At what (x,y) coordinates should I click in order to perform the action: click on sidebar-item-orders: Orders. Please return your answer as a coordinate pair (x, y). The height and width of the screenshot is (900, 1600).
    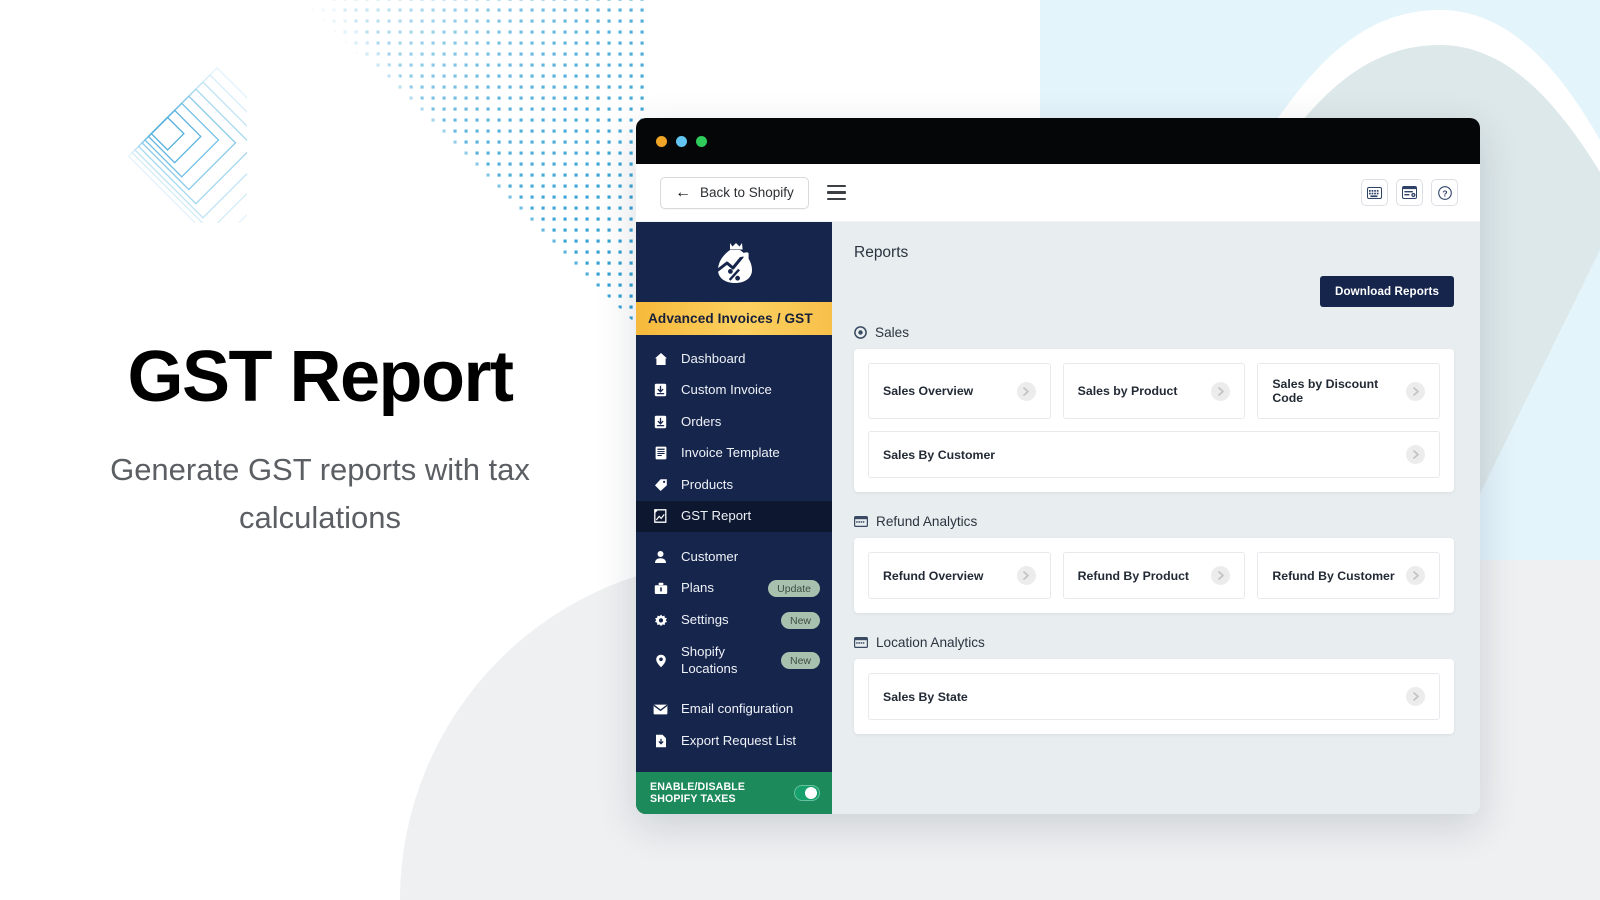
    Looking at the image, I should click on (734, 422).